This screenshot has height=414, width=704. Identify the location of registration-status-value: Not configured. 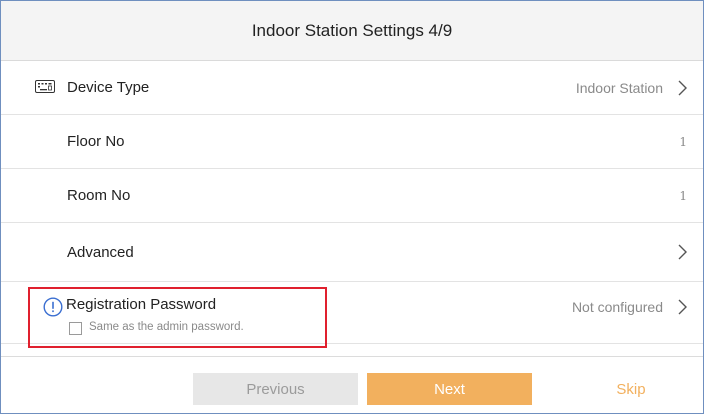
(617, 307).